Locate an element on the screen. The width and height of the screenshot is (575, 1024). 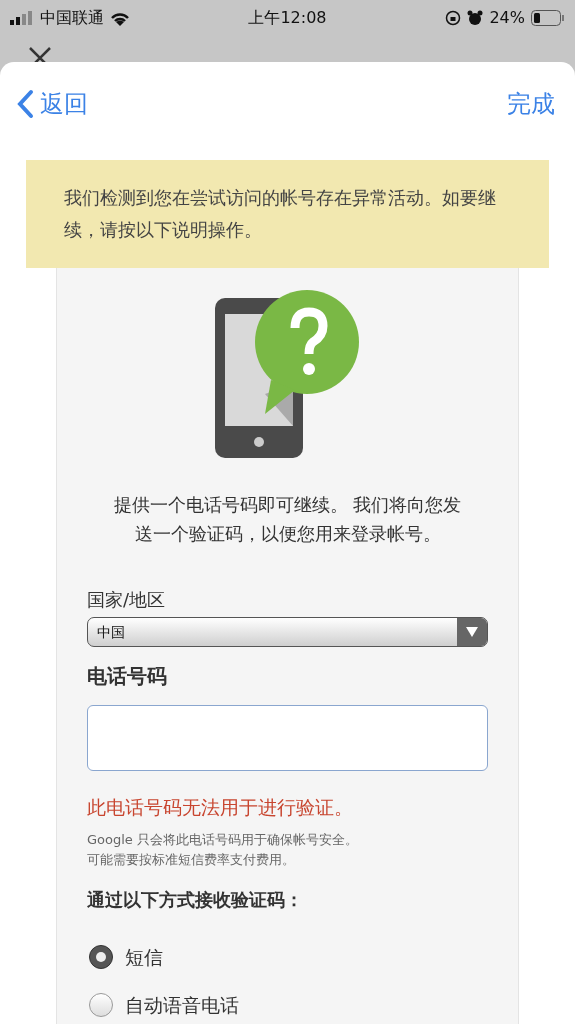
method-heading: 通过以下方式接收验证码： is located at coordinates (195, 899).